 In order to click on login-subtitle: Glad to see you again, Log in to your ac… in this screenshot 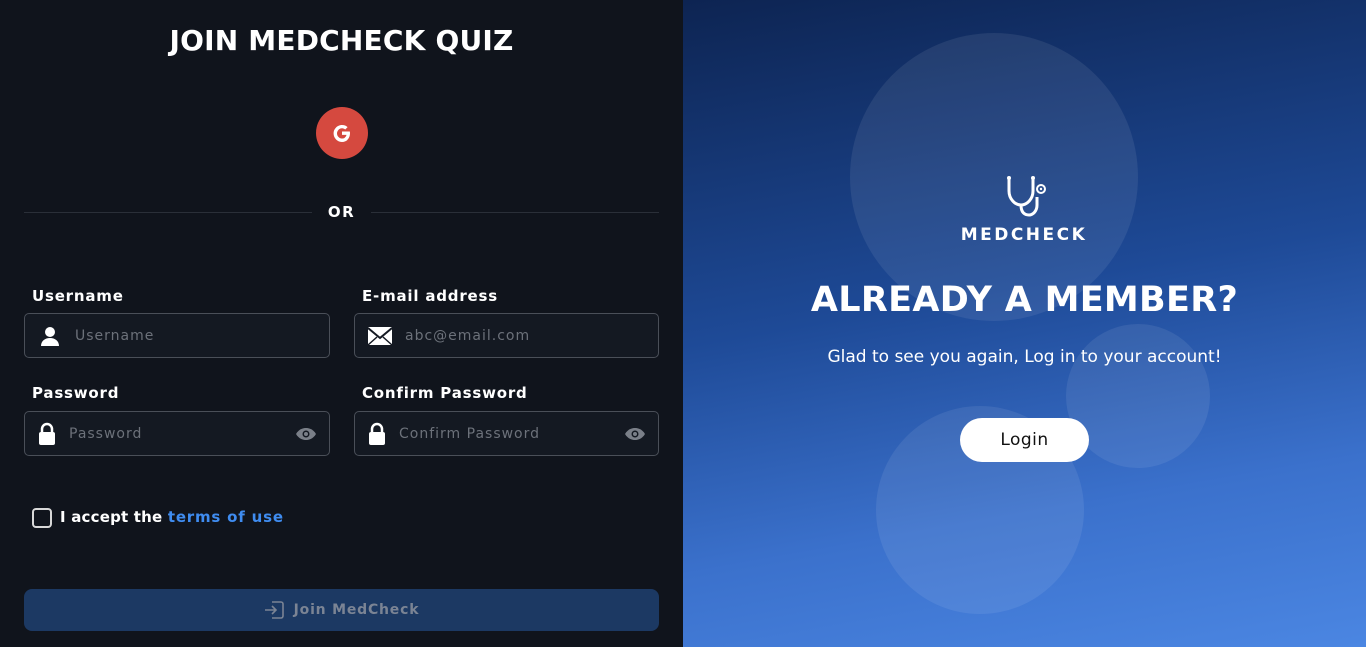, I will do `click(1024, 357)`.